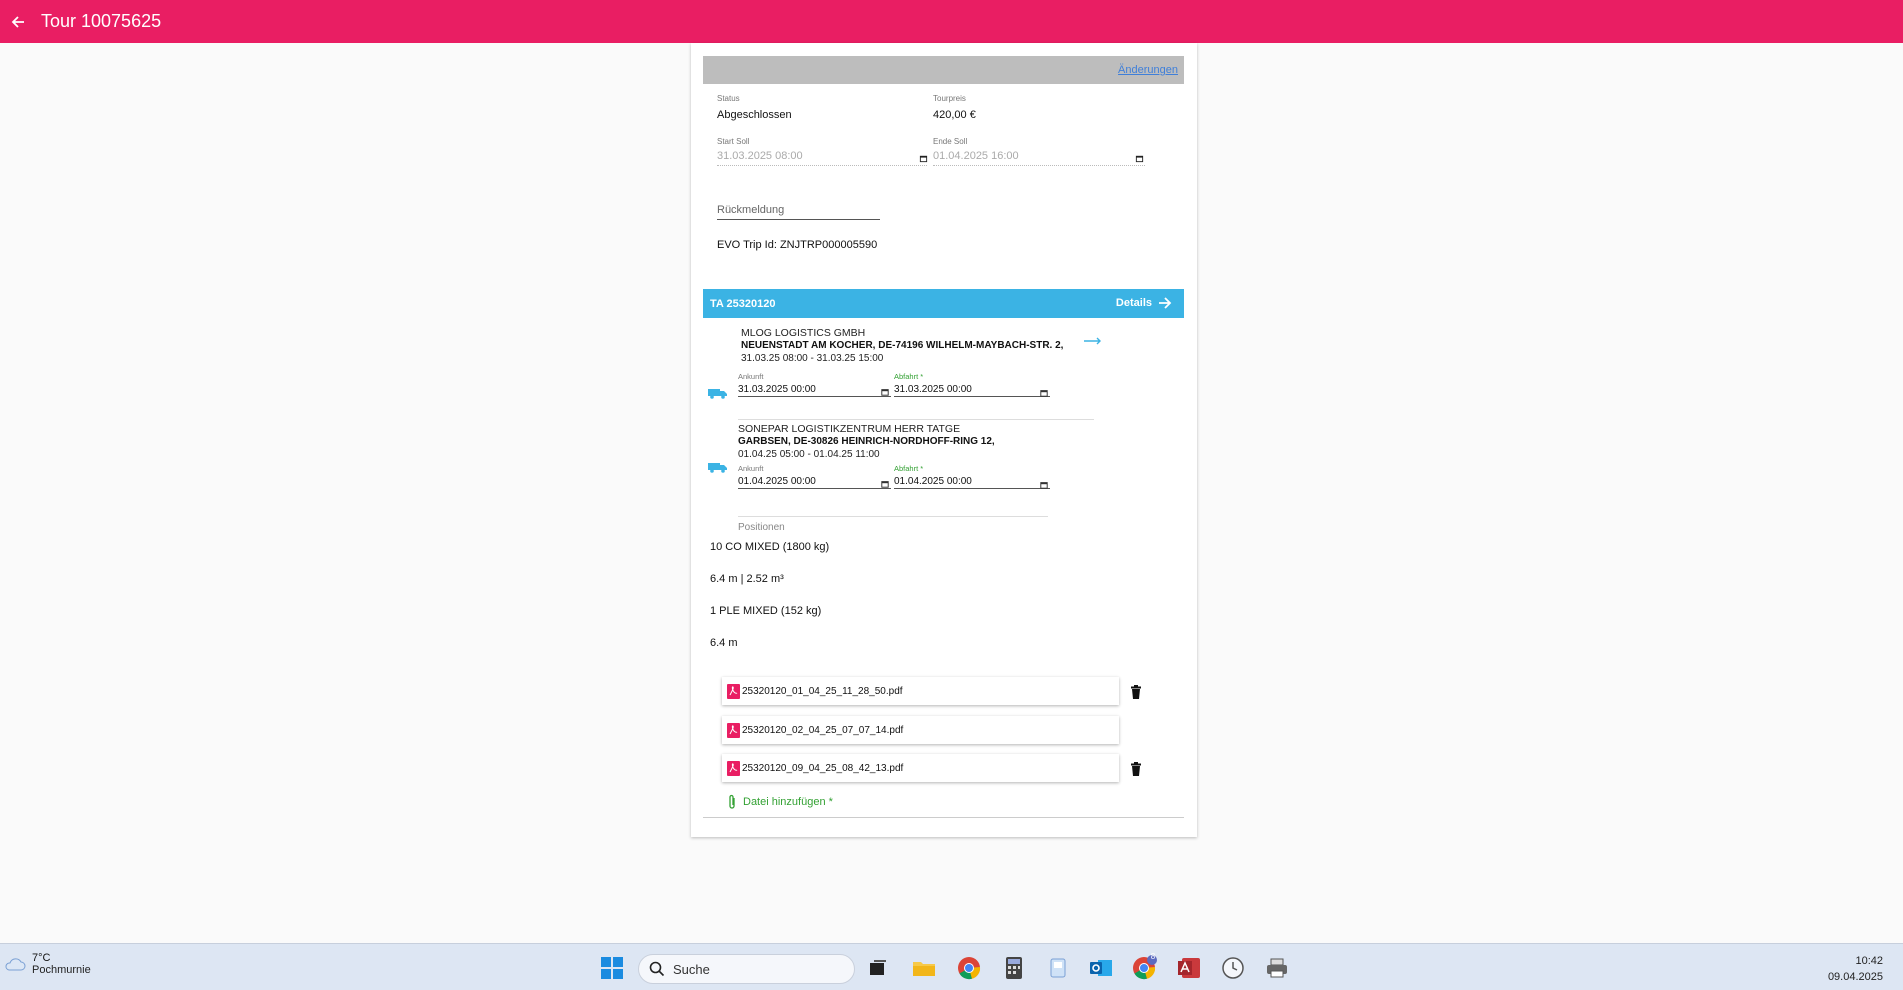 The image size is (1903, 990). What do you see at coordinates (612, 968) in the screenshot?
I see `windows-start-icon` at bounding box center [612, 968].